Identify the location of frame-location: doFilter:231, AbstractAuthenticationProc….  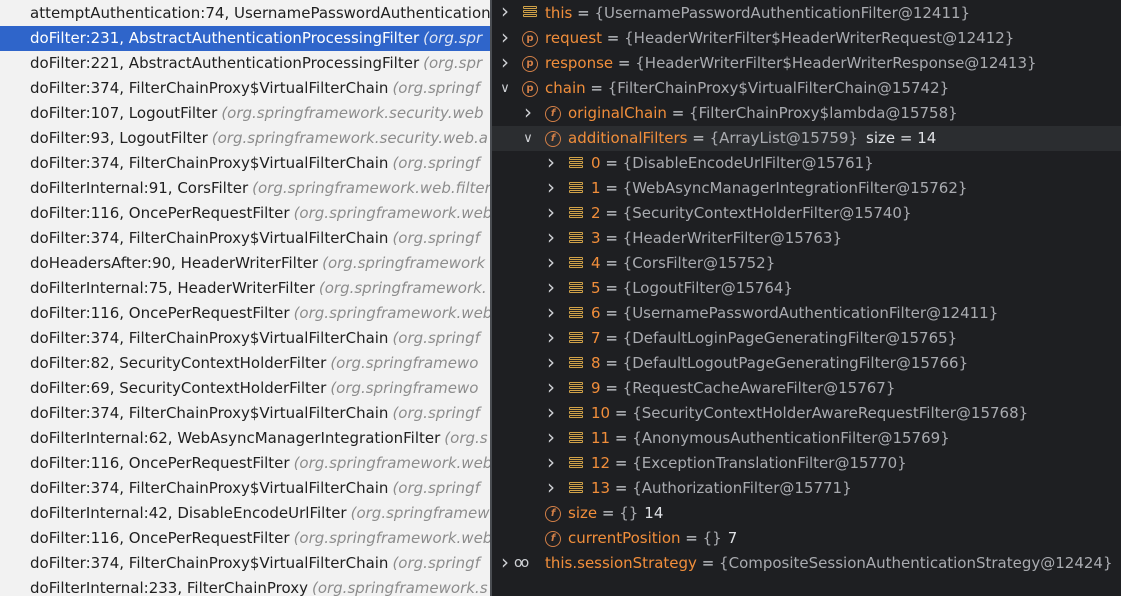
(225, 38).